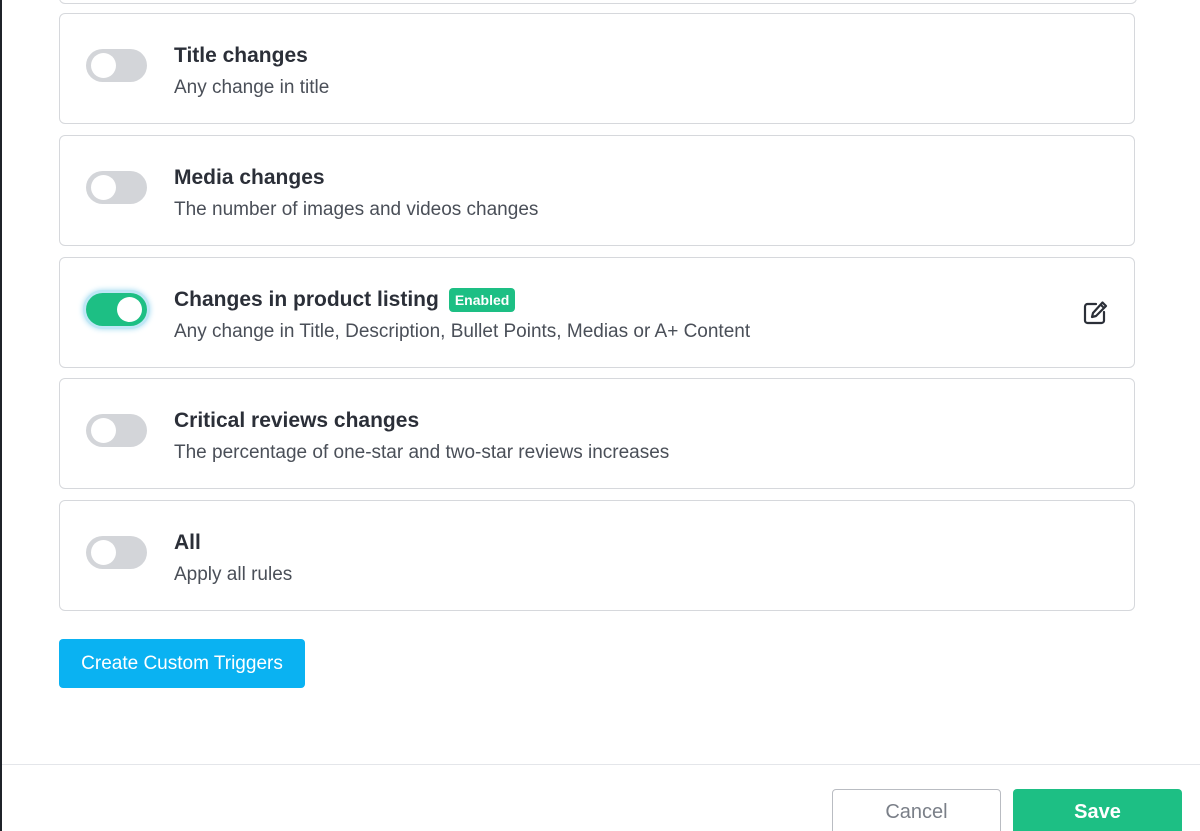  I want to click on rule-title-row: Critical reviews changes, so click(296, 421).